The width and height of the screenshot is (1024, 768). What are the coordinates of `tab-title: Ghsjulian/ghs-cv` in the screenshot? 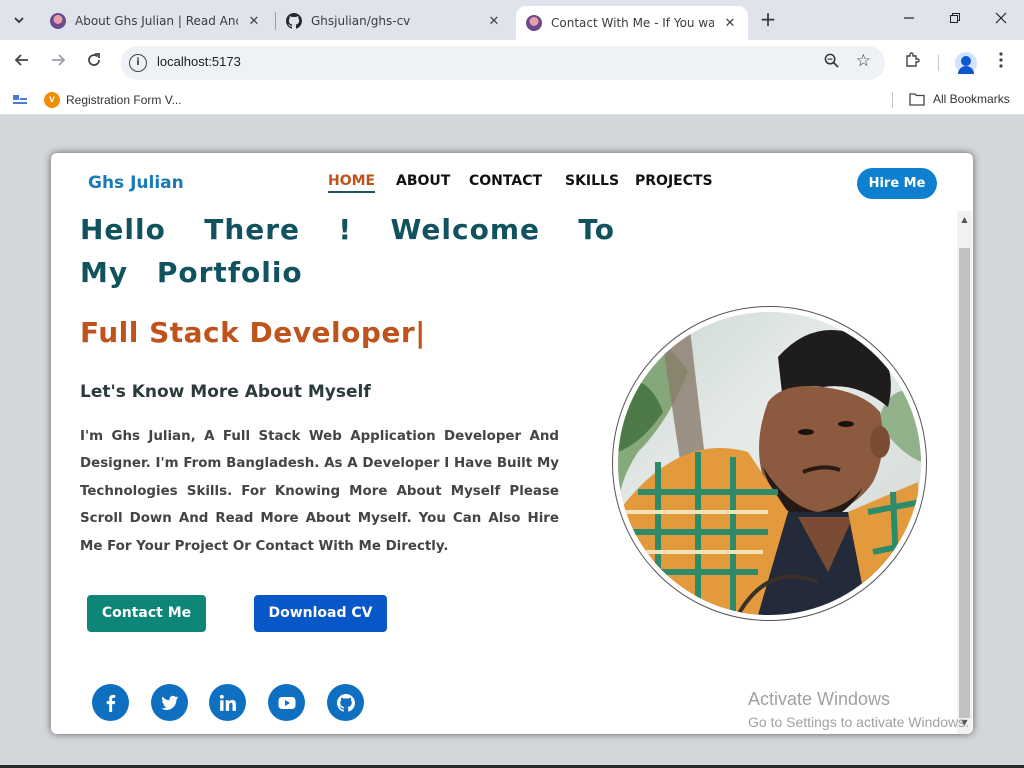 It's located at (361, 21).